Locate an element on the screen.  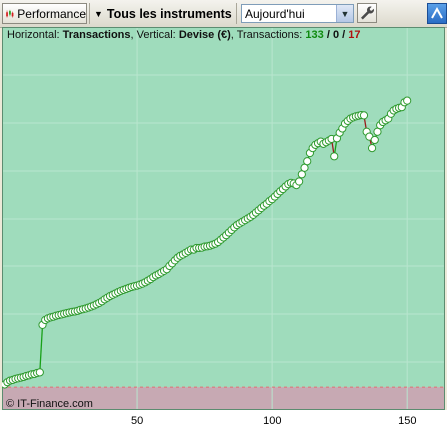
vertical-label: , Vertical: is located at coordinates (153, 35).